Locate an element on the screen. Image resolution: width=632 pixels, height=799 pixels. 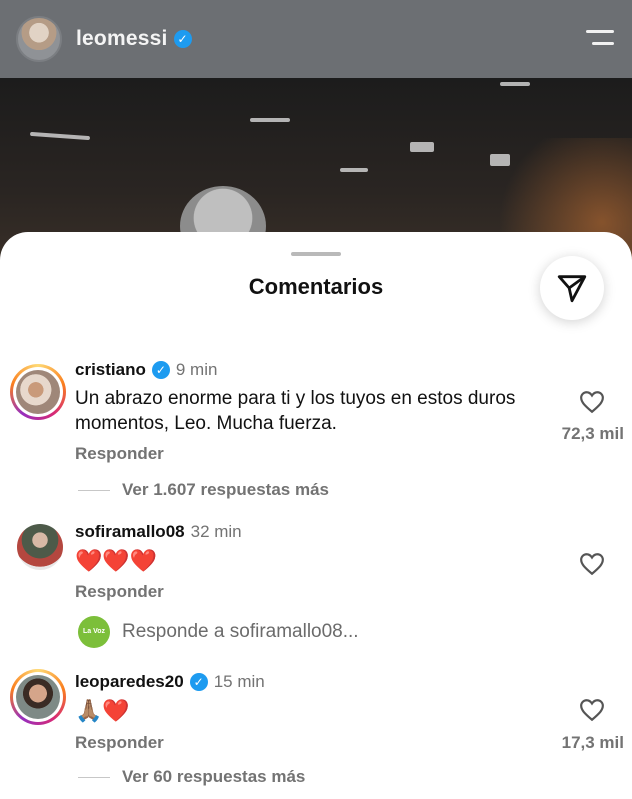
profile-header: leomessi ✓ is located at coordinates (316, 39).